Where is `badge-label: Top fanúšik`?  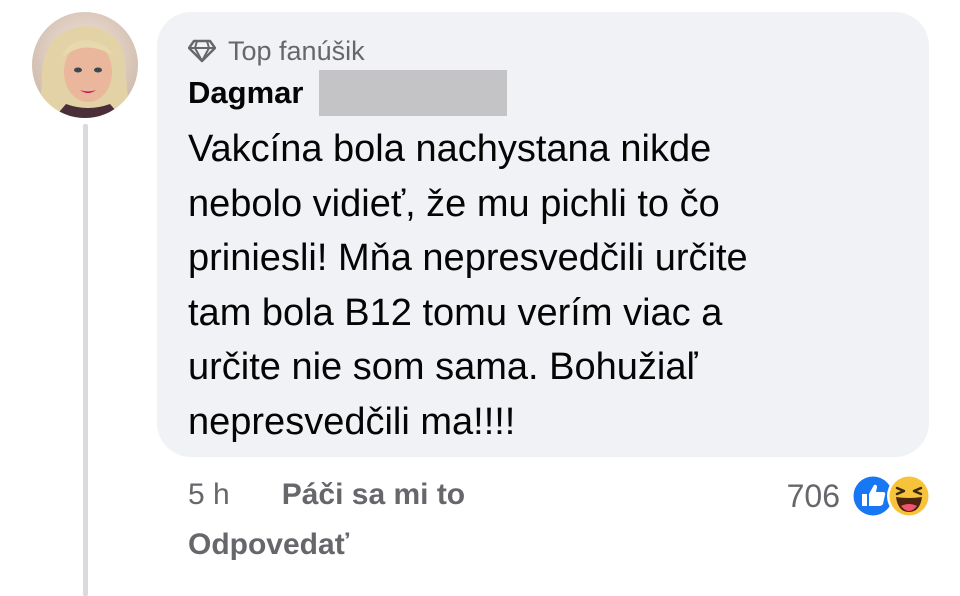 badge-label: Top fanúšik is located at coordinates (296, 50).